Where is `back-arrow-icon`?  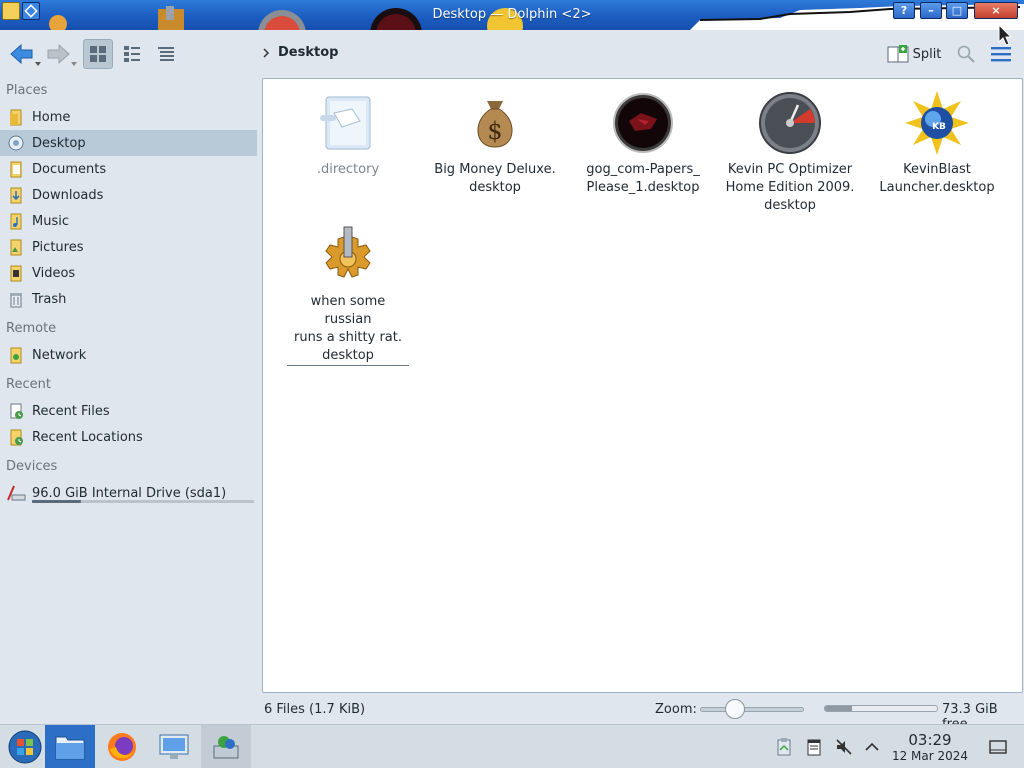 back-arrow-icon is located at coordinates (21, 54).